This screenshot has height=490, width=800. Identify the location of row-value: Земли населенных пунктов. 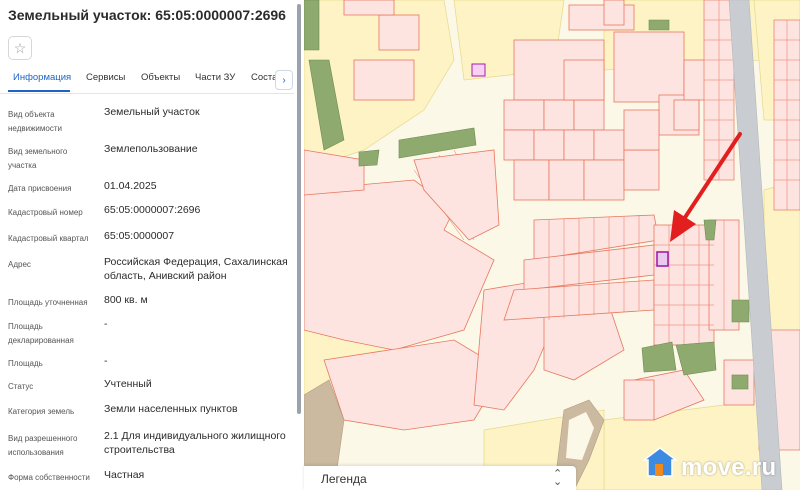
(171, 409).